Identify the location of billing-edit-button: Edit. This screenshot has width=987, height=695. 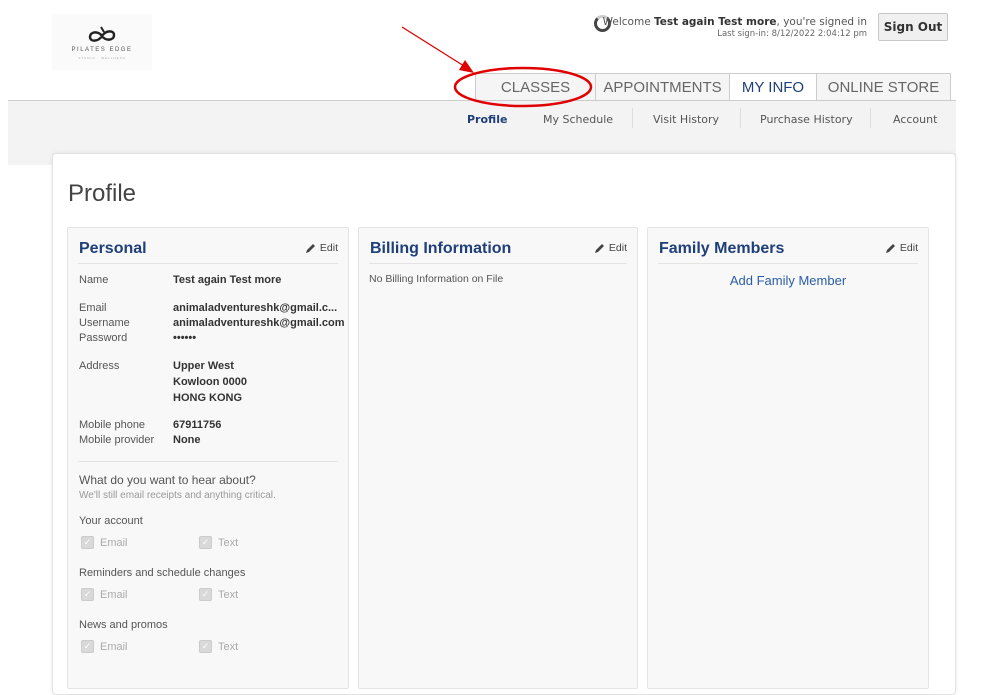
(610, 248).